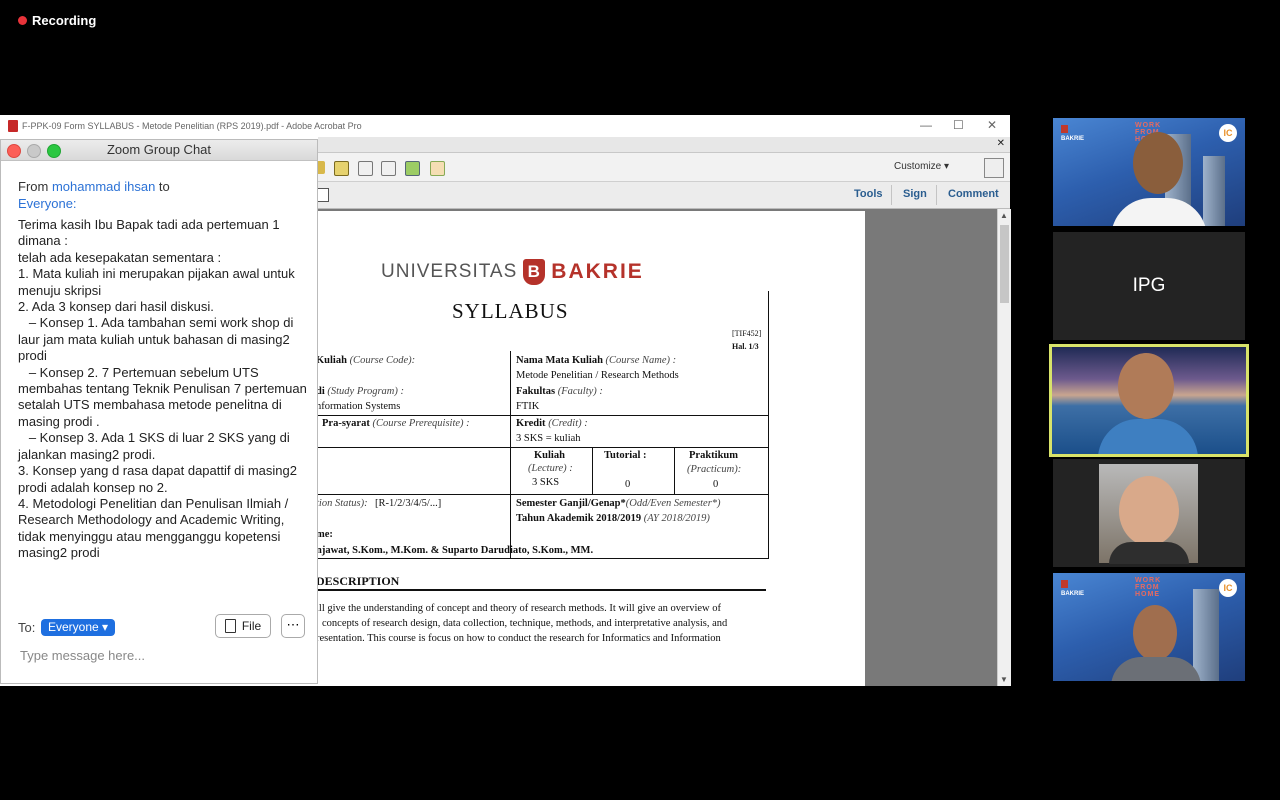  Describe the element at coordinates (921, 166) in the screenshot. I see `customize-dropdown: Customize ▾` at that location.